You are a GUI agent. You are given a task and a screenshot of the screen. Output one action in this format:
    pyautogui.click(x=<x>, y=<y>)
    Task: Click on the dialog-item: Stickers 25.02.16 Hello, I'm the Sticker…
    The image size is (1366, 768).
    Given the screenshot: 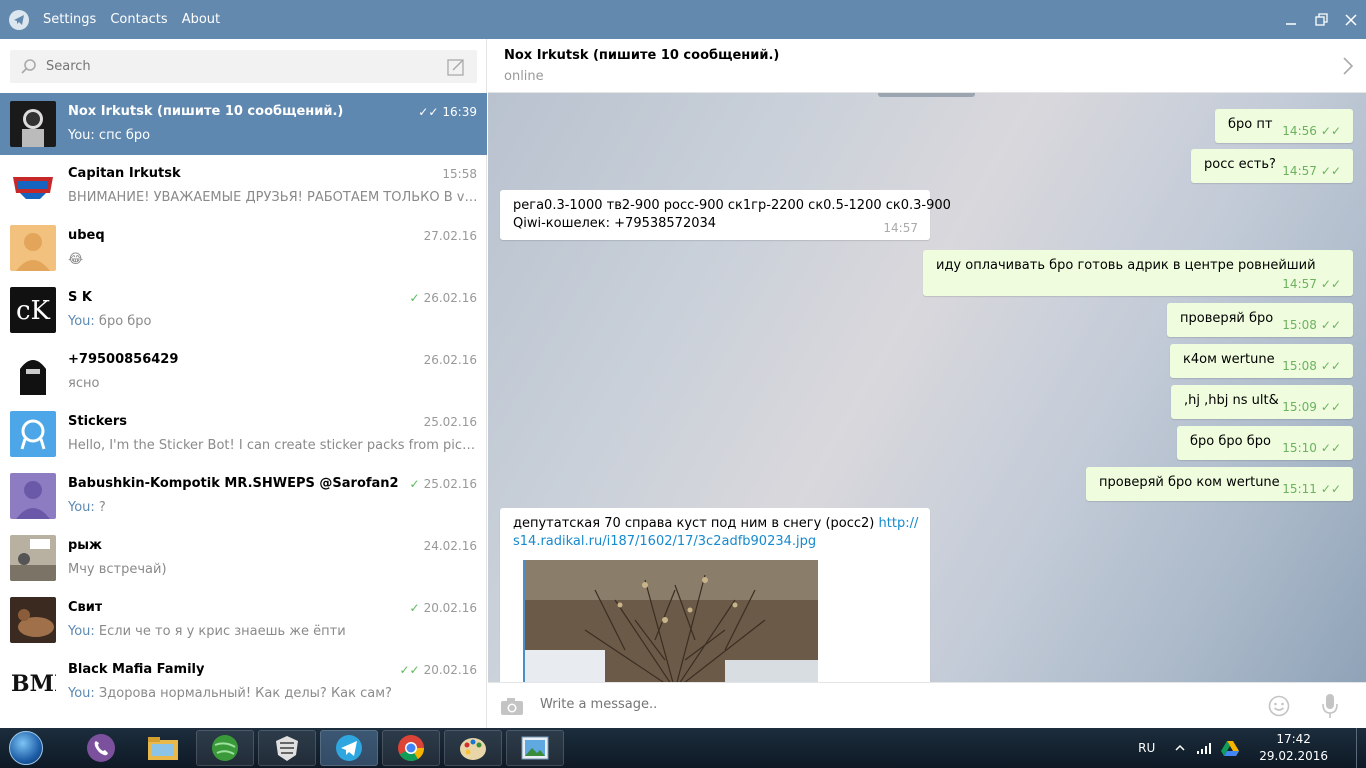 What is the action you would take?
    pyautogui.click(x=243, y=434)
    